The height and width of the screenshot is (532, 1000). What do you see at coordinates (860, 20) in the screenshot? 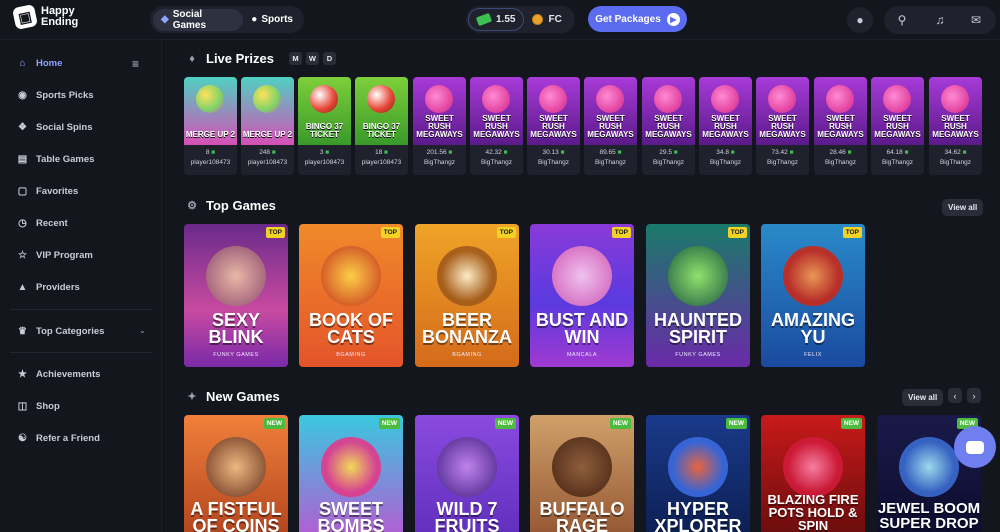
I see `profile-button: ●` at bounding box center [860, 20].